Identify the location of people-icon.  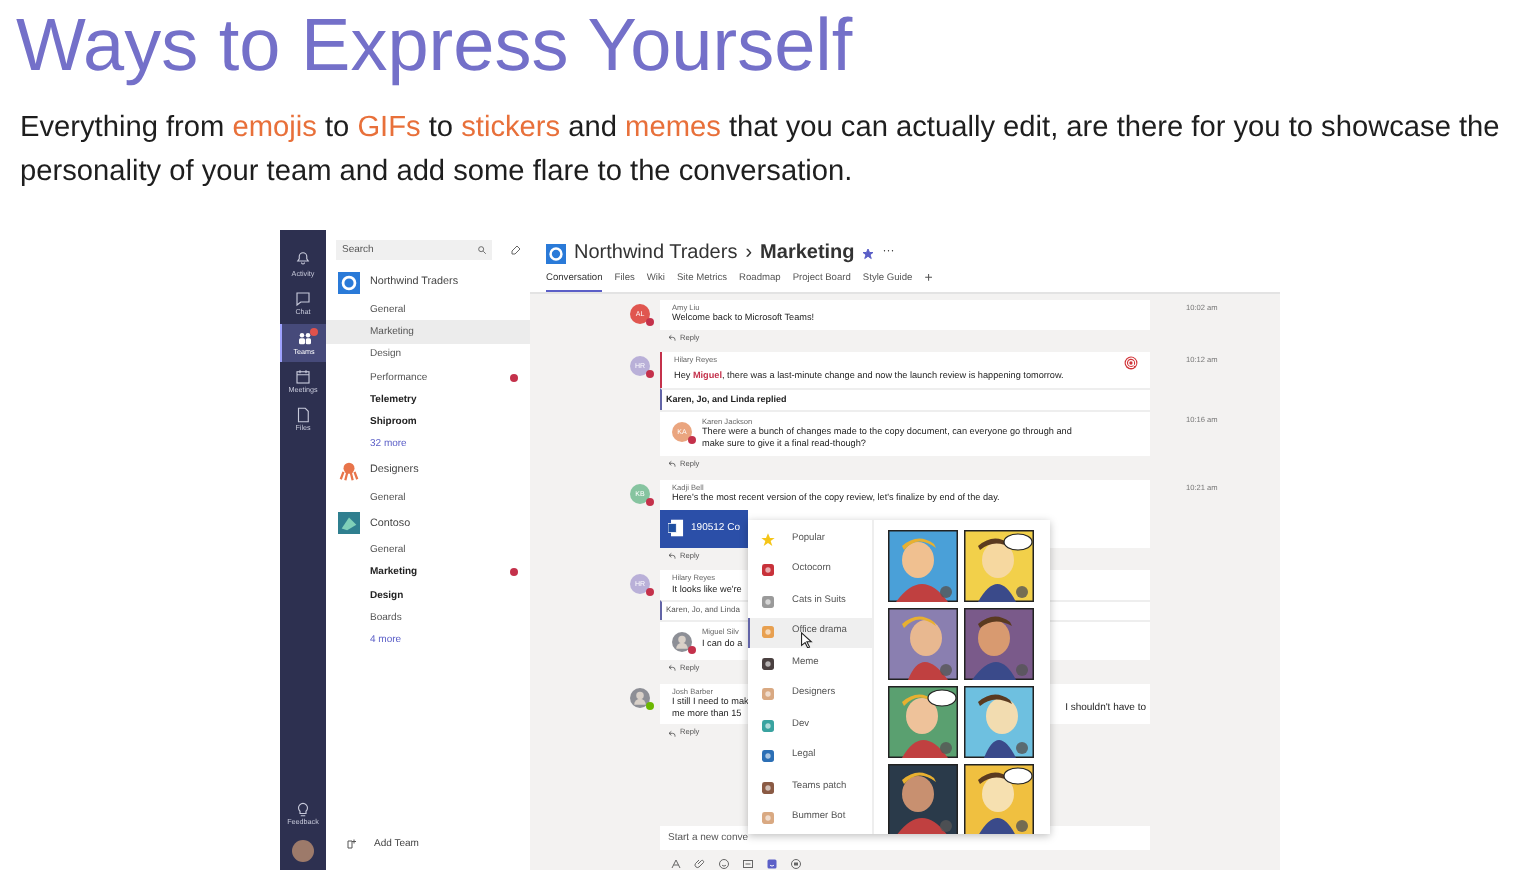
(304, 338).